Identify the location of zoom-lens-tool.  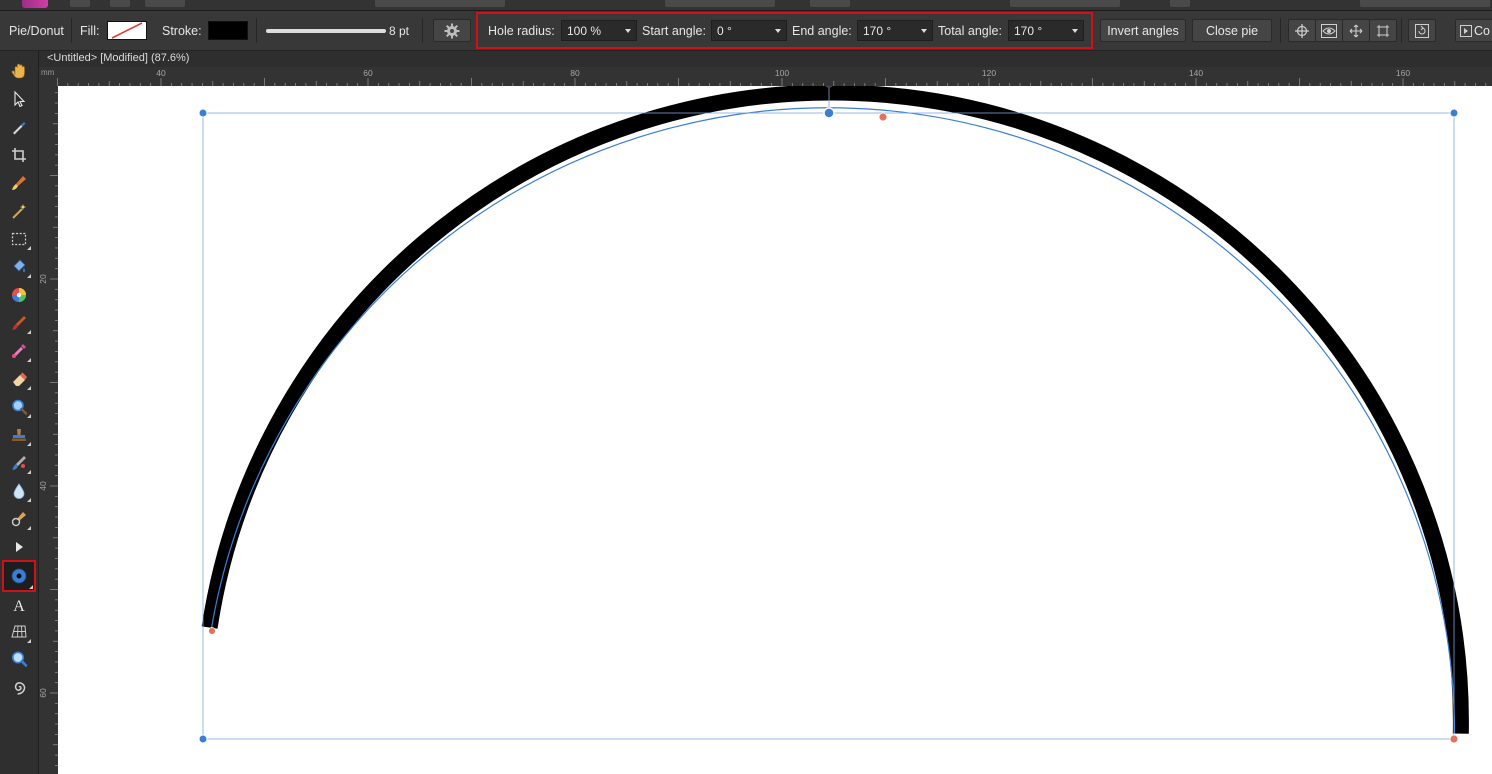
(19, 407).